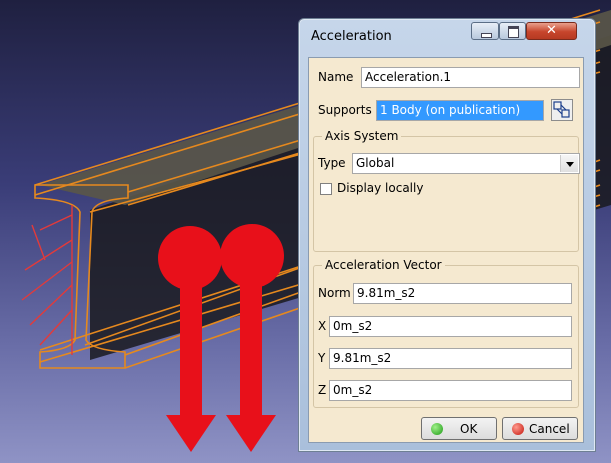 The image size is (611, 463). I want to click on ok-button-label: OK, so click(469, 429).